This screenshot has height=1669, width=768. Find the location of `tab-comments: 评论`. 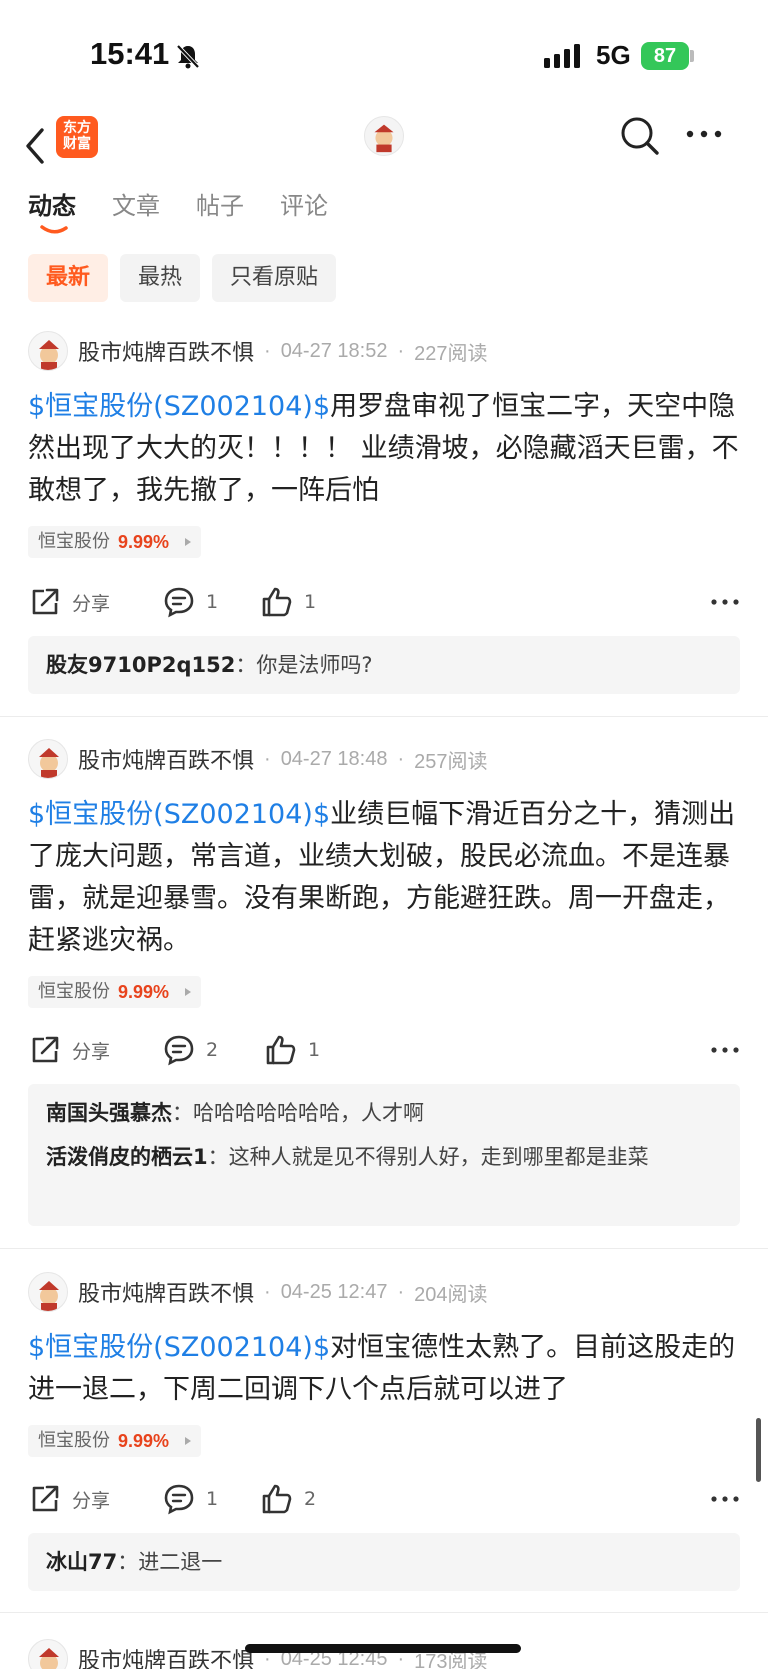

tab-comments: 评论 is located at coordinates (304, 211).